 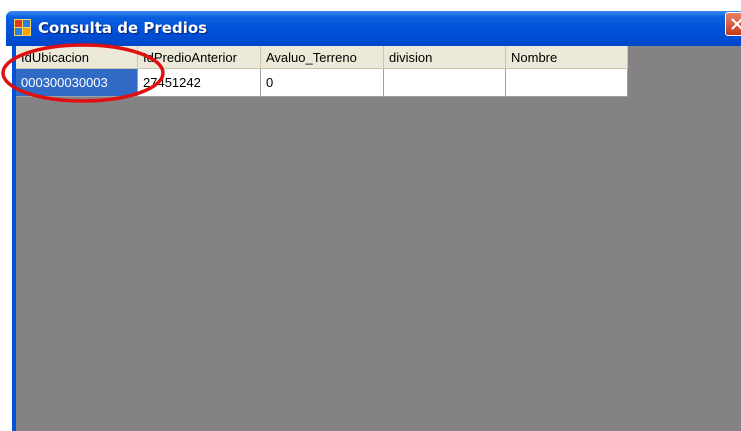 I want to click on grid-cell-idubicacion: 000300030003, so click(x=77, y=83).